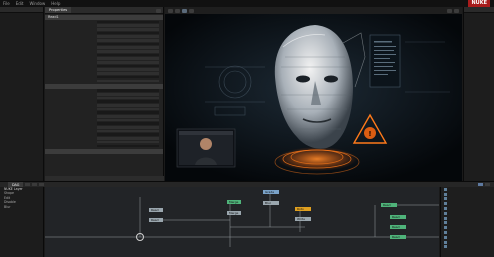 Image resolution: width=494 pixels, height=257 pixels. I want to click on viewer-channel-button, so click(170, 10).